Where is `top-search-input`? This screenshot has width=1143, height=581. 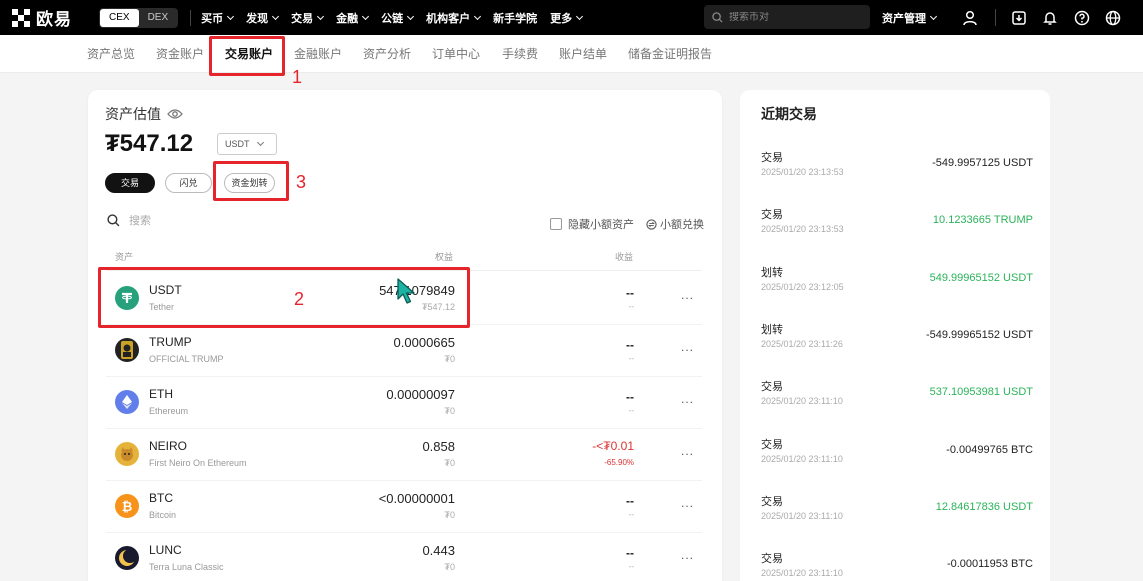
top-search-input is located at coordinates (799, 17).